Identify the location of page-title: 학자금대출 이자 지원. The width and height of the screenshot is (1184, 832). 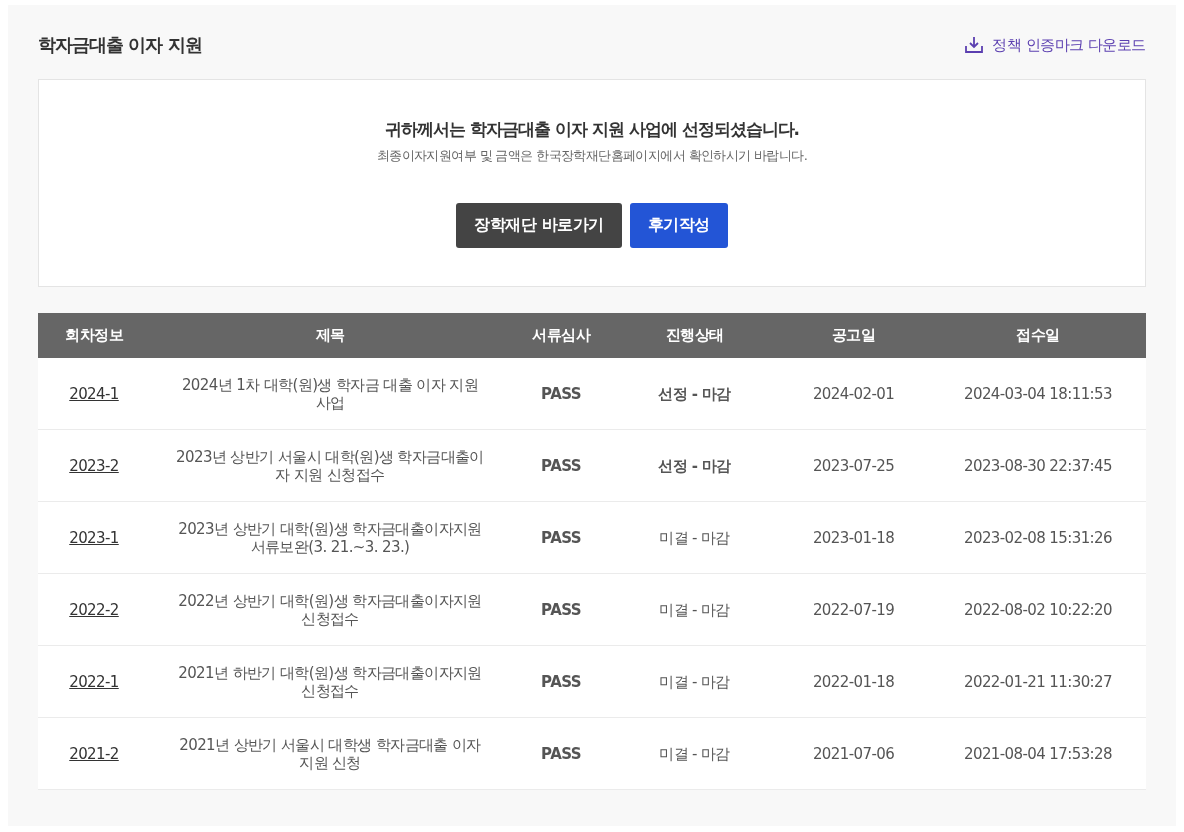
(120, 45).